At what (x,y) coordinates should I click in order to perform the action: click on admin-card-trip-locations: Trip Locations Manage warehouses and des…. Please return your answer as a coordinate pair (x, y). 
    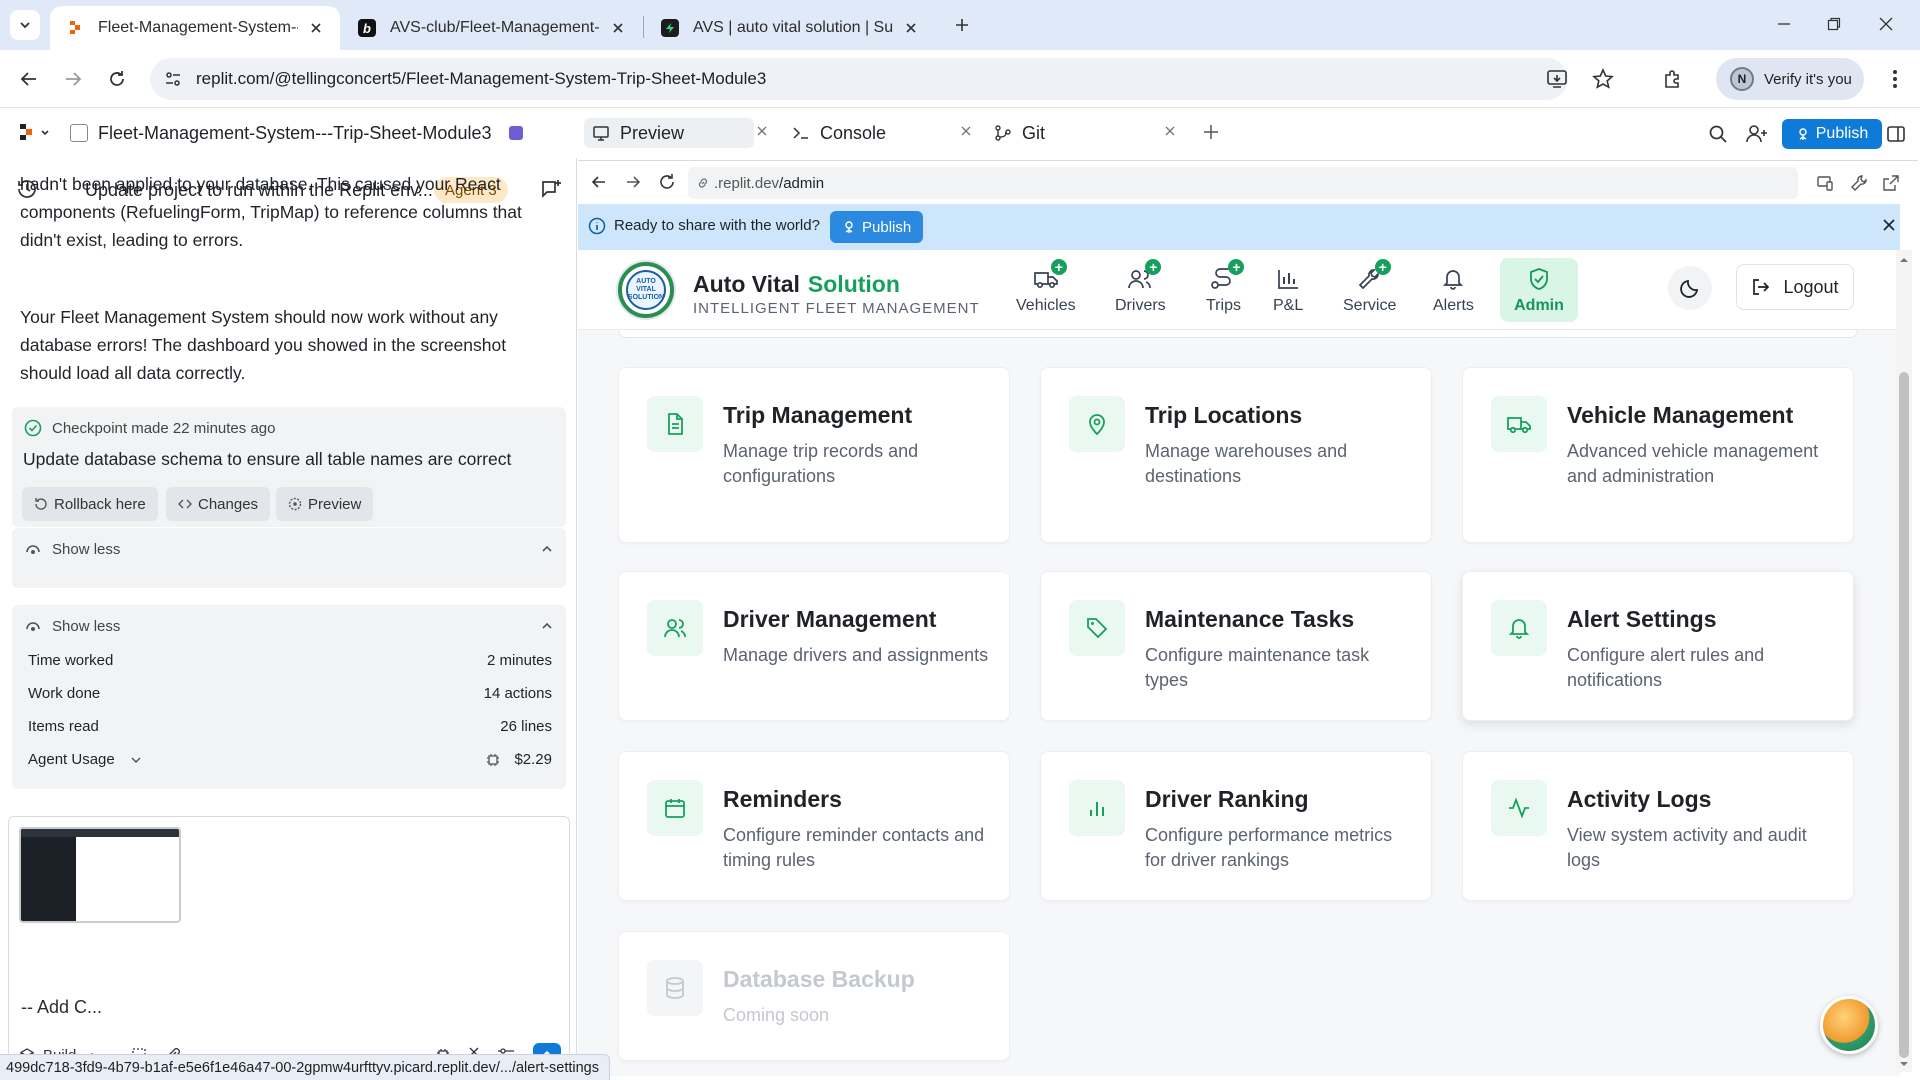
    Looking at the image, I should click on (1236, 455).